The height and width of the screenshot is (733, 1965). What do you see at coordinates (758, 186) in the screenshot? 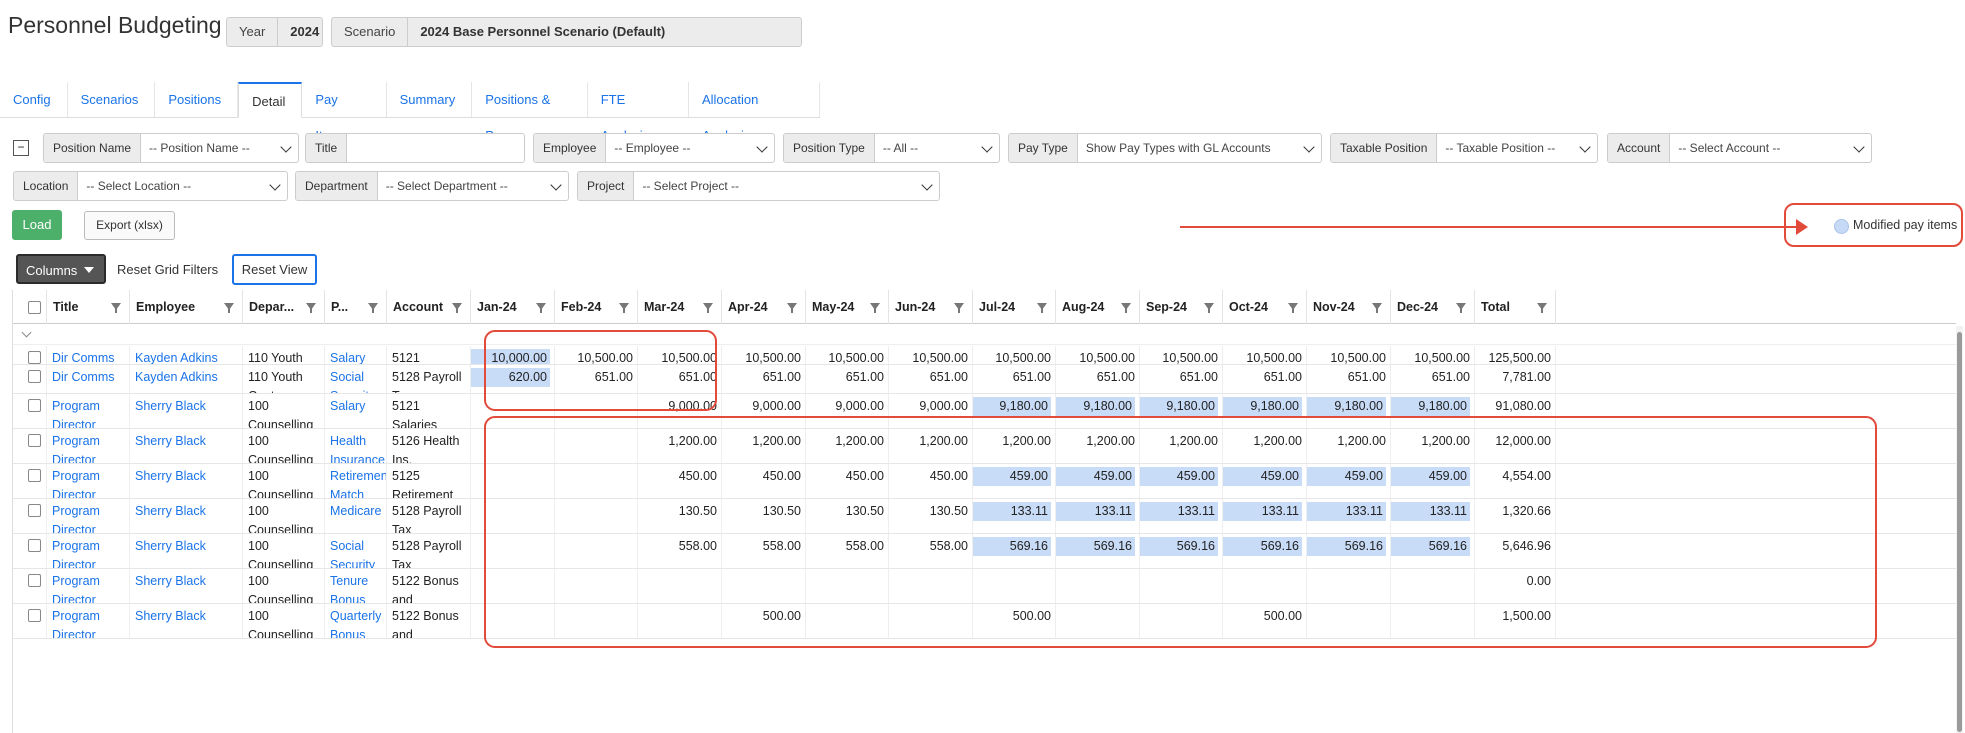
I see `project-filter: Project -- Select Project --` at bounding box center [758, 186].